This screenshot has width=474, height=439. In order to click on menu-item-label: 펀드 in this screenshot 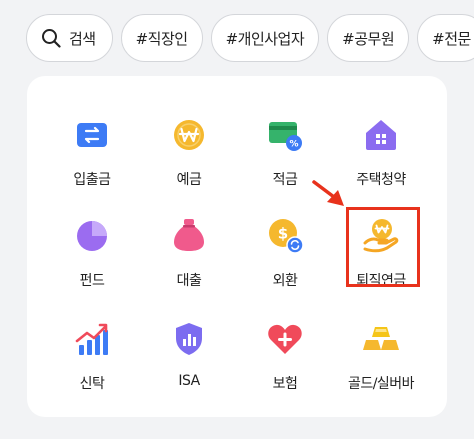, I will do `click(92, 281)`.